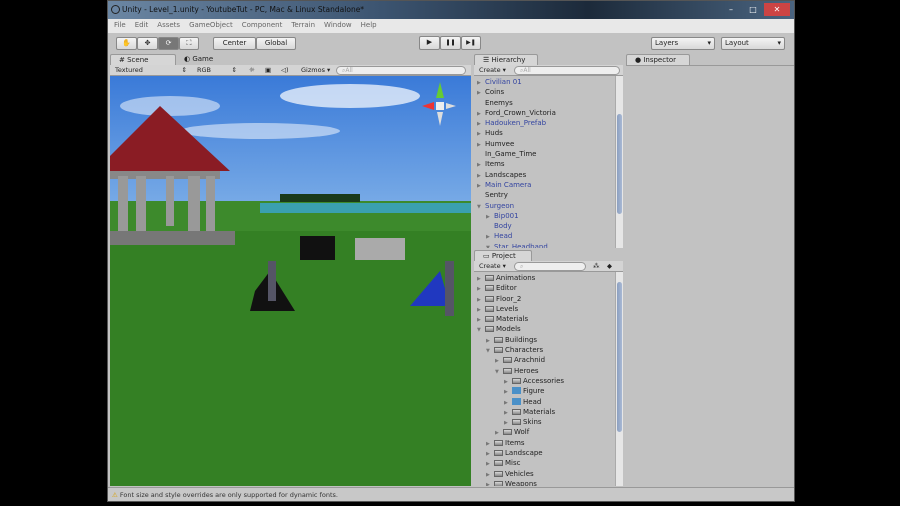  Describe the element at coordinates (567, 70) in the screenshot. I see `hierarchy-search-input: ⌕All` at that location.